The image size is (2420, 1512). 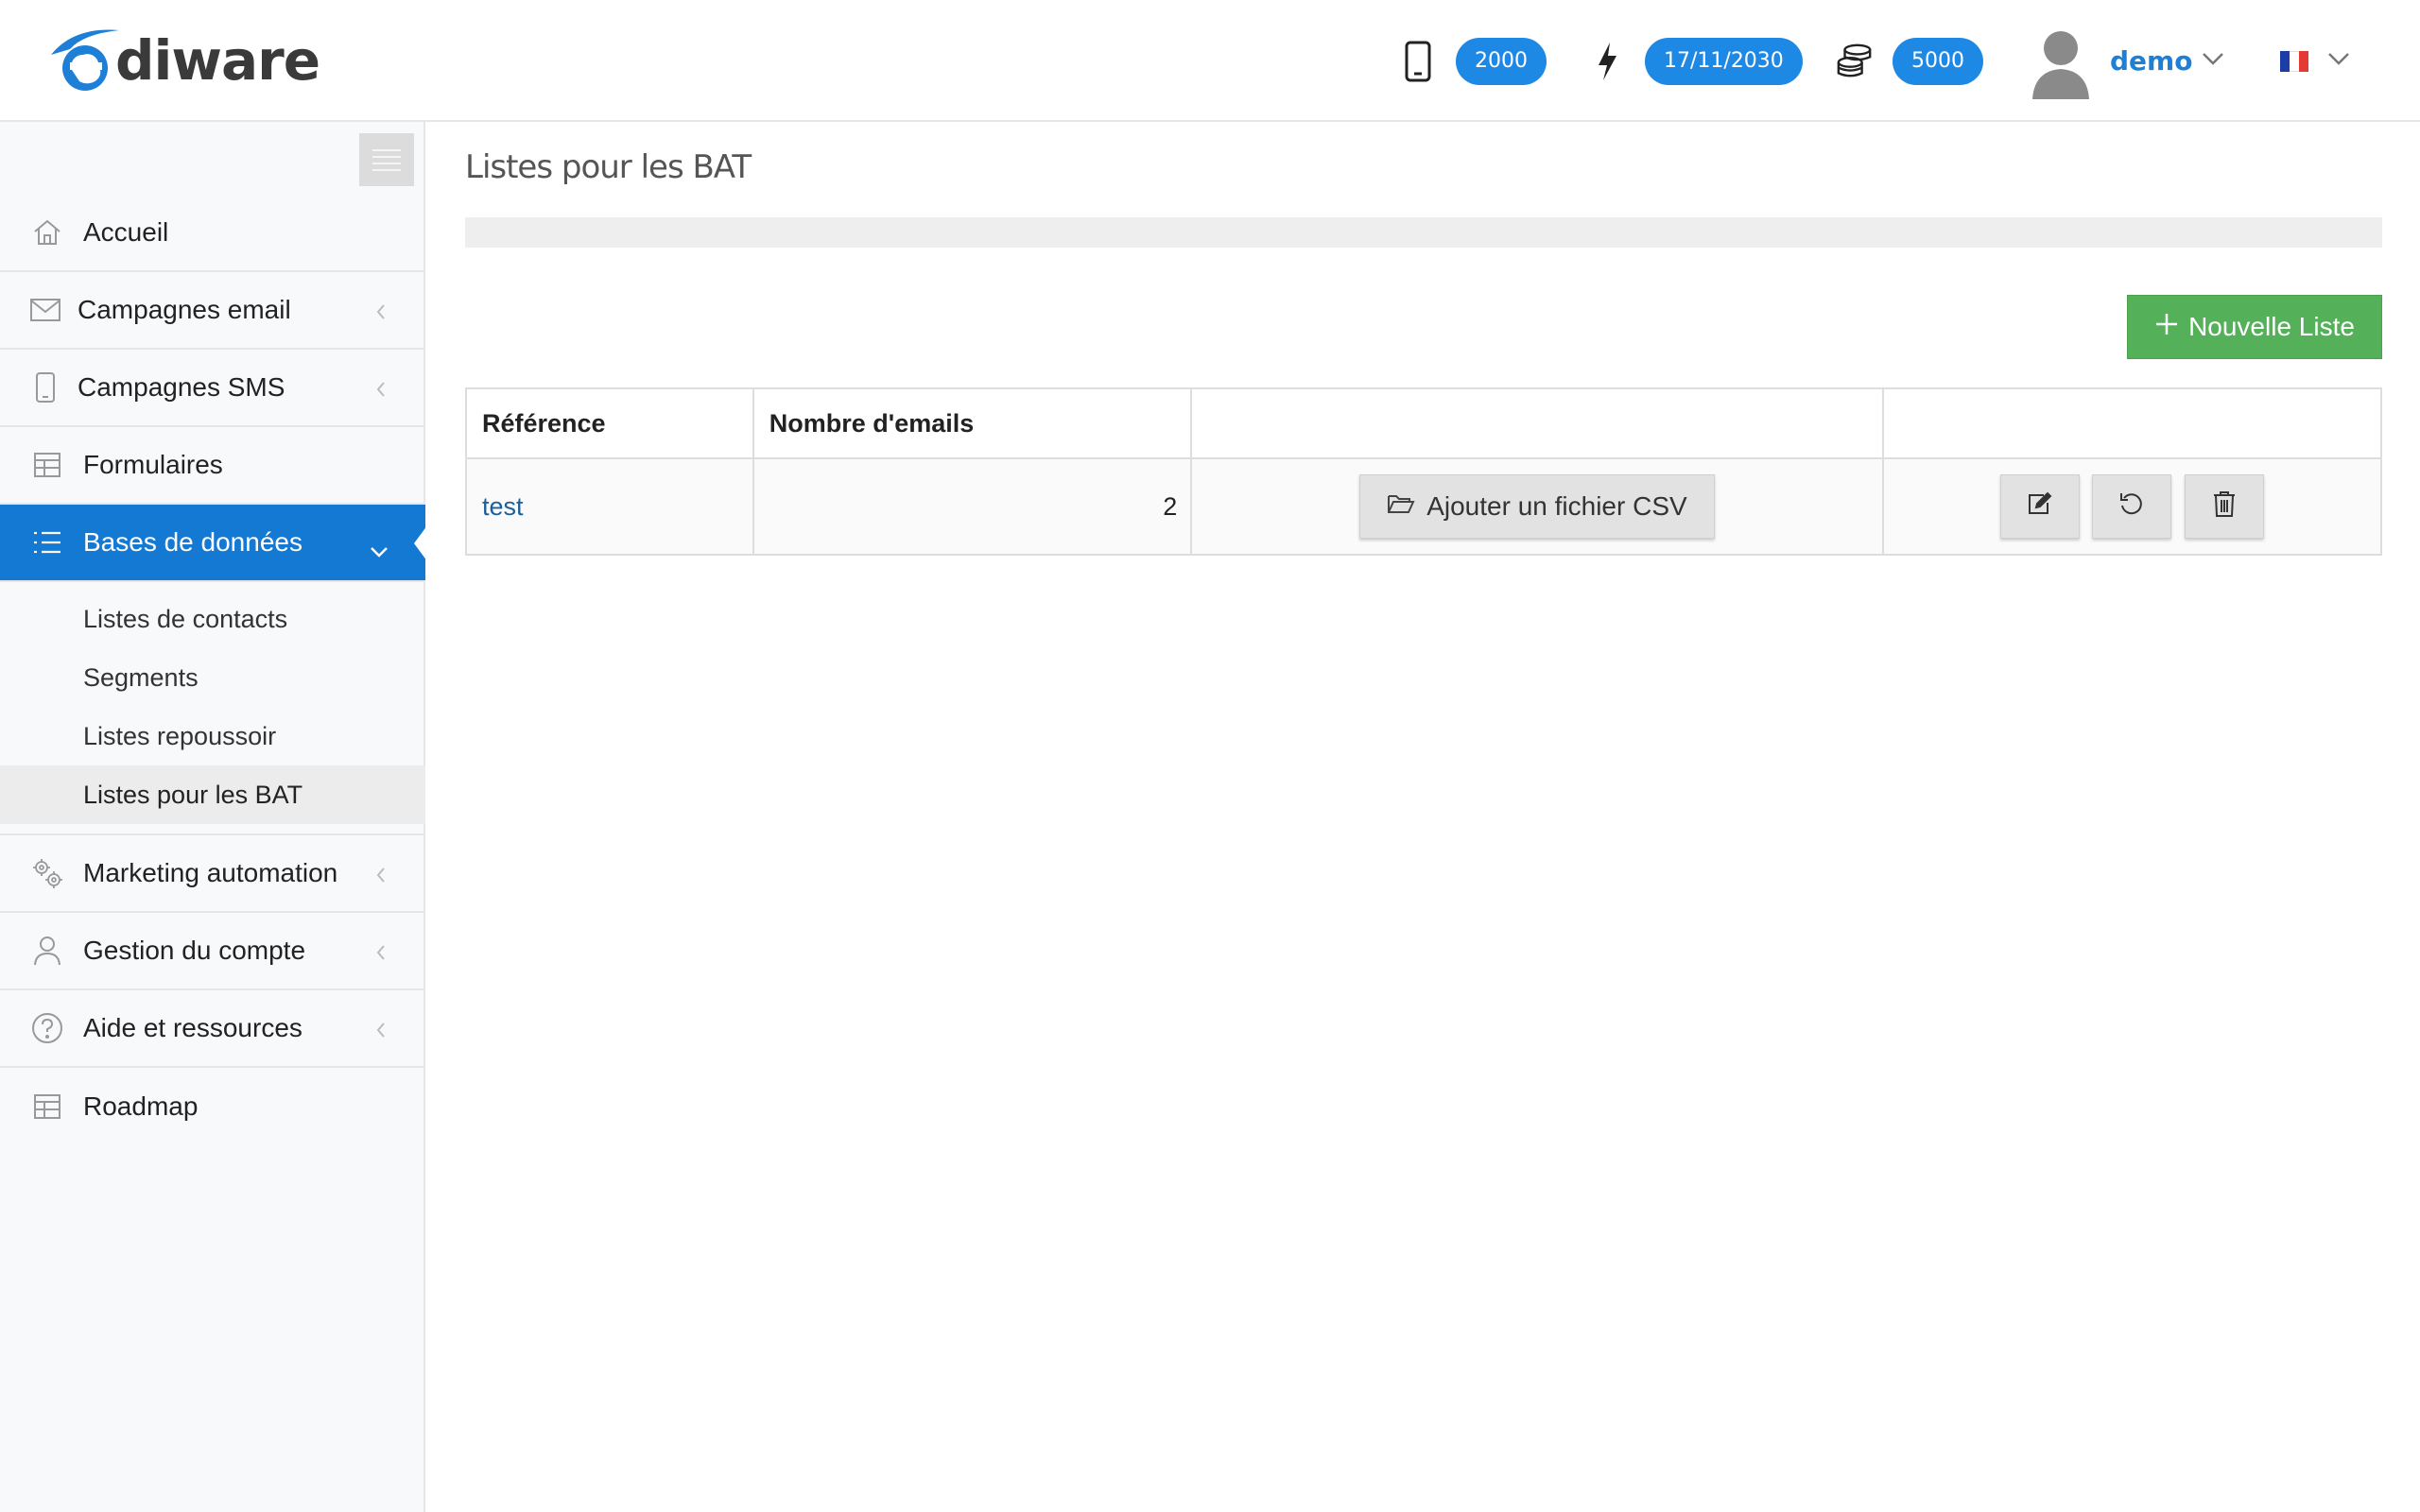 I want to click on email-credits-badge: 5000, so click(x=1938, y=61).